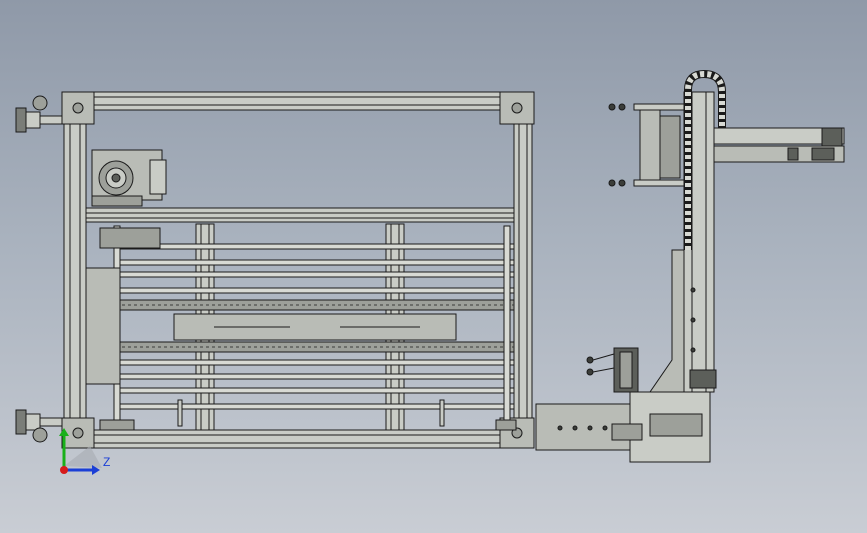  I want to click on y-axis-arrow-icon, so click(64, 432).